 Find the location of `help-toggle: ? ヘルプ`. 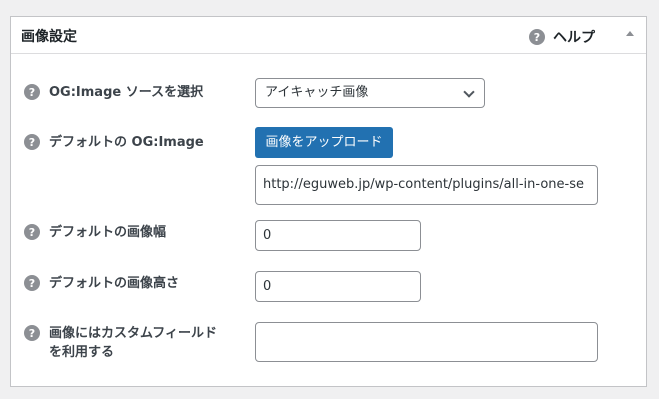

help-toggle: ? ヘルプ is located at coordinates (562, 37).